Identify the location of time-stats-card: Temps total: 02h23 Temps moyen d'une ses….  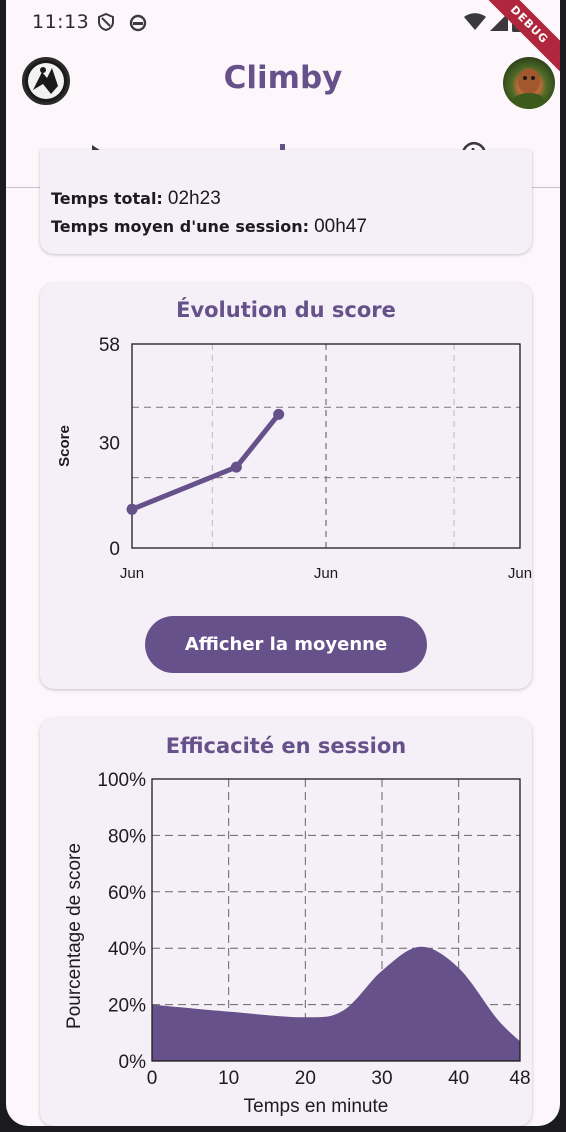
(286, 202).